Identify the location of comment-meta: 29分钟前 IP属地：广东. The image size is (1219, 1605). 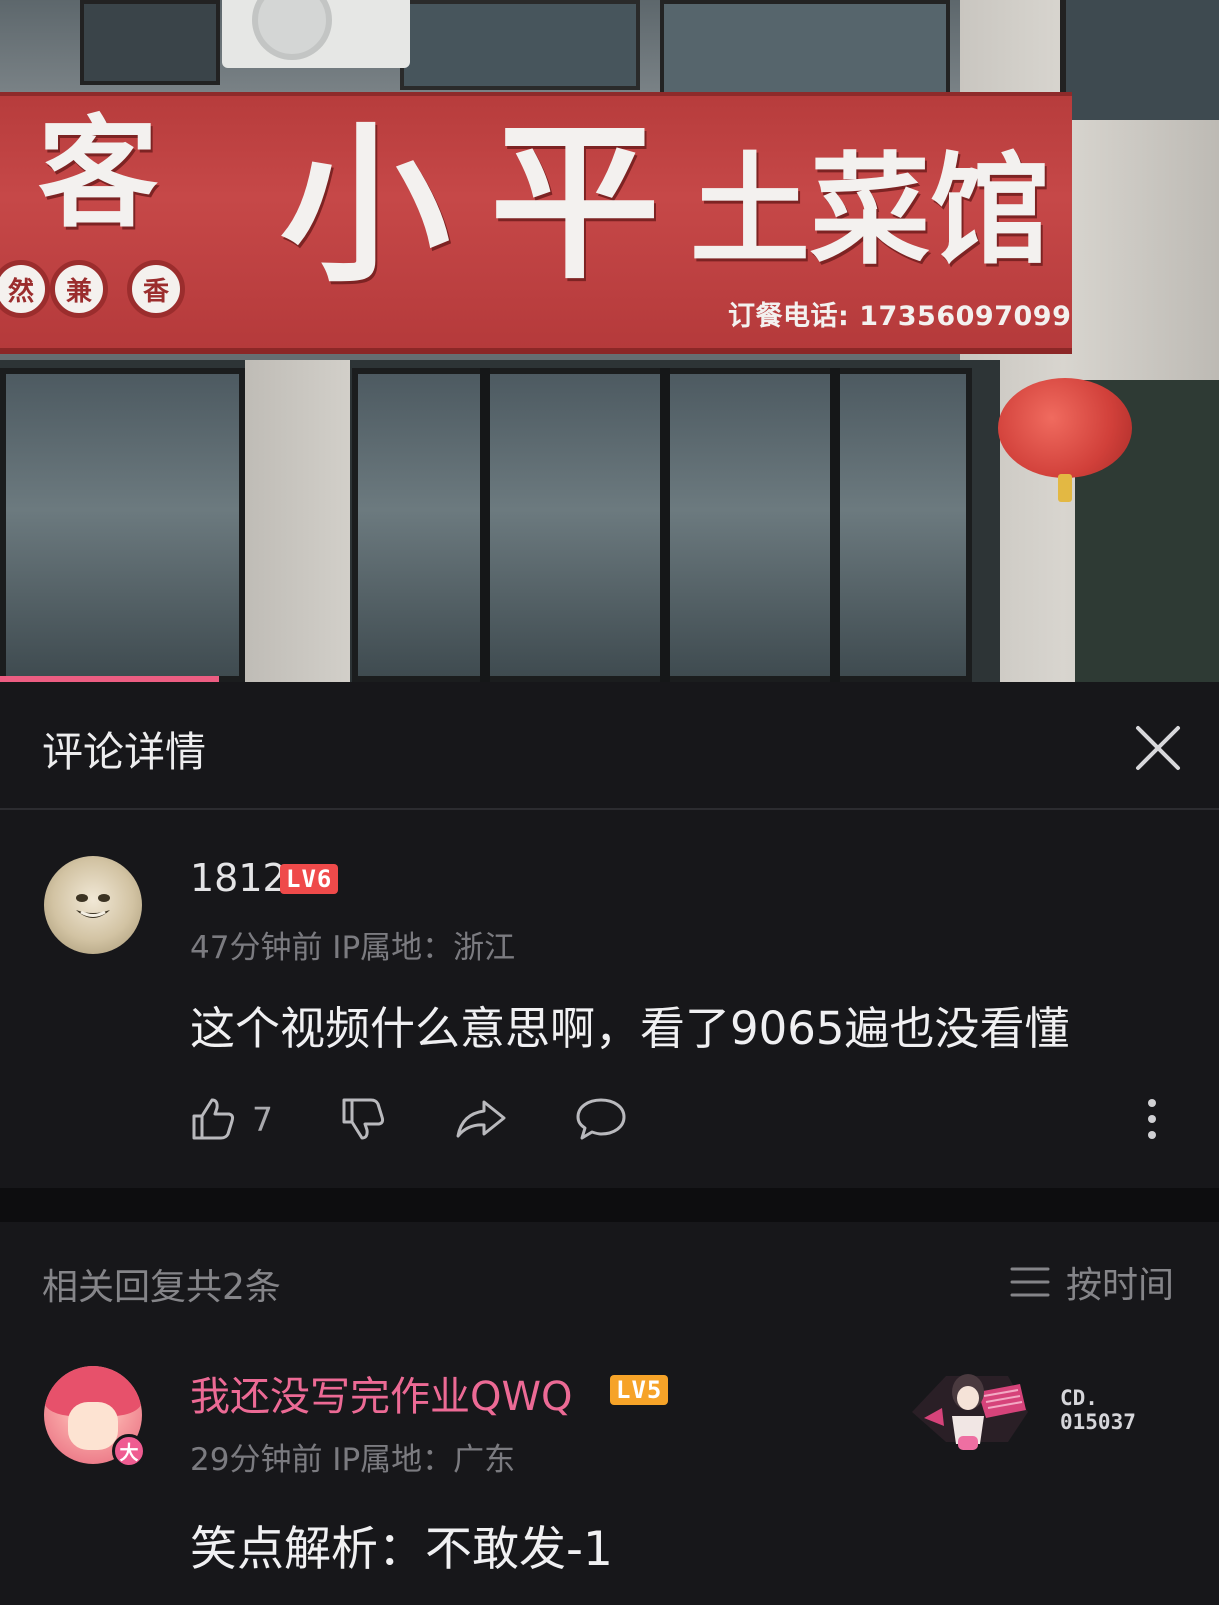
(353, 1460).